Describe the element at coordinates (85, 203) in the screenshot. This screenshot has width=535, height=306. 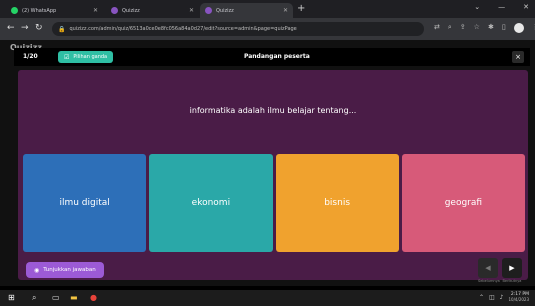
I see `answer-option-1: ilmu digital` at that location.